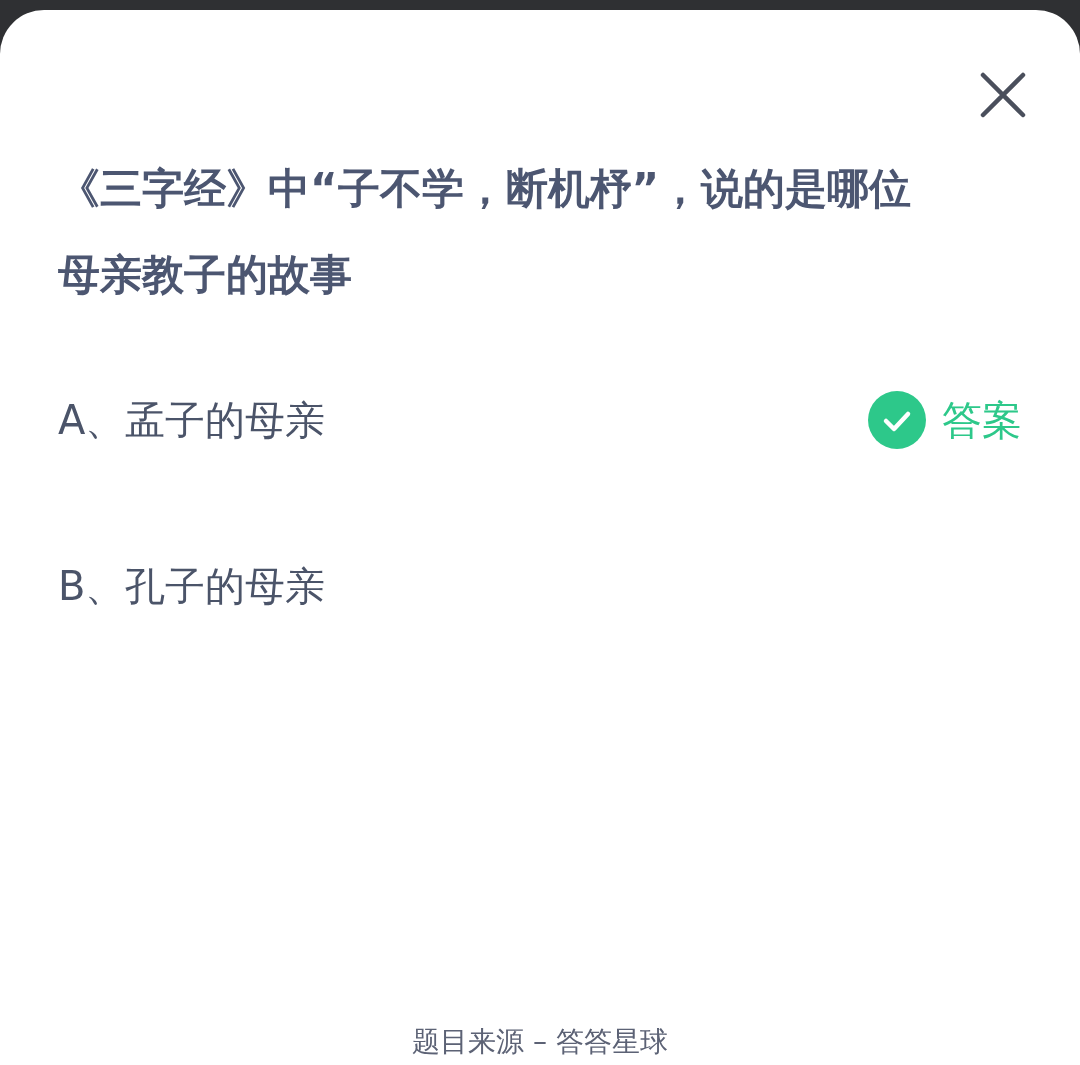 The width and height of the screenshot is (1080, 1065). What do you see at coordinates (540, 1042) in the screenshot?
I see `source-text: 题目来源 – 答答星球` at bounding box center [540, 1042].